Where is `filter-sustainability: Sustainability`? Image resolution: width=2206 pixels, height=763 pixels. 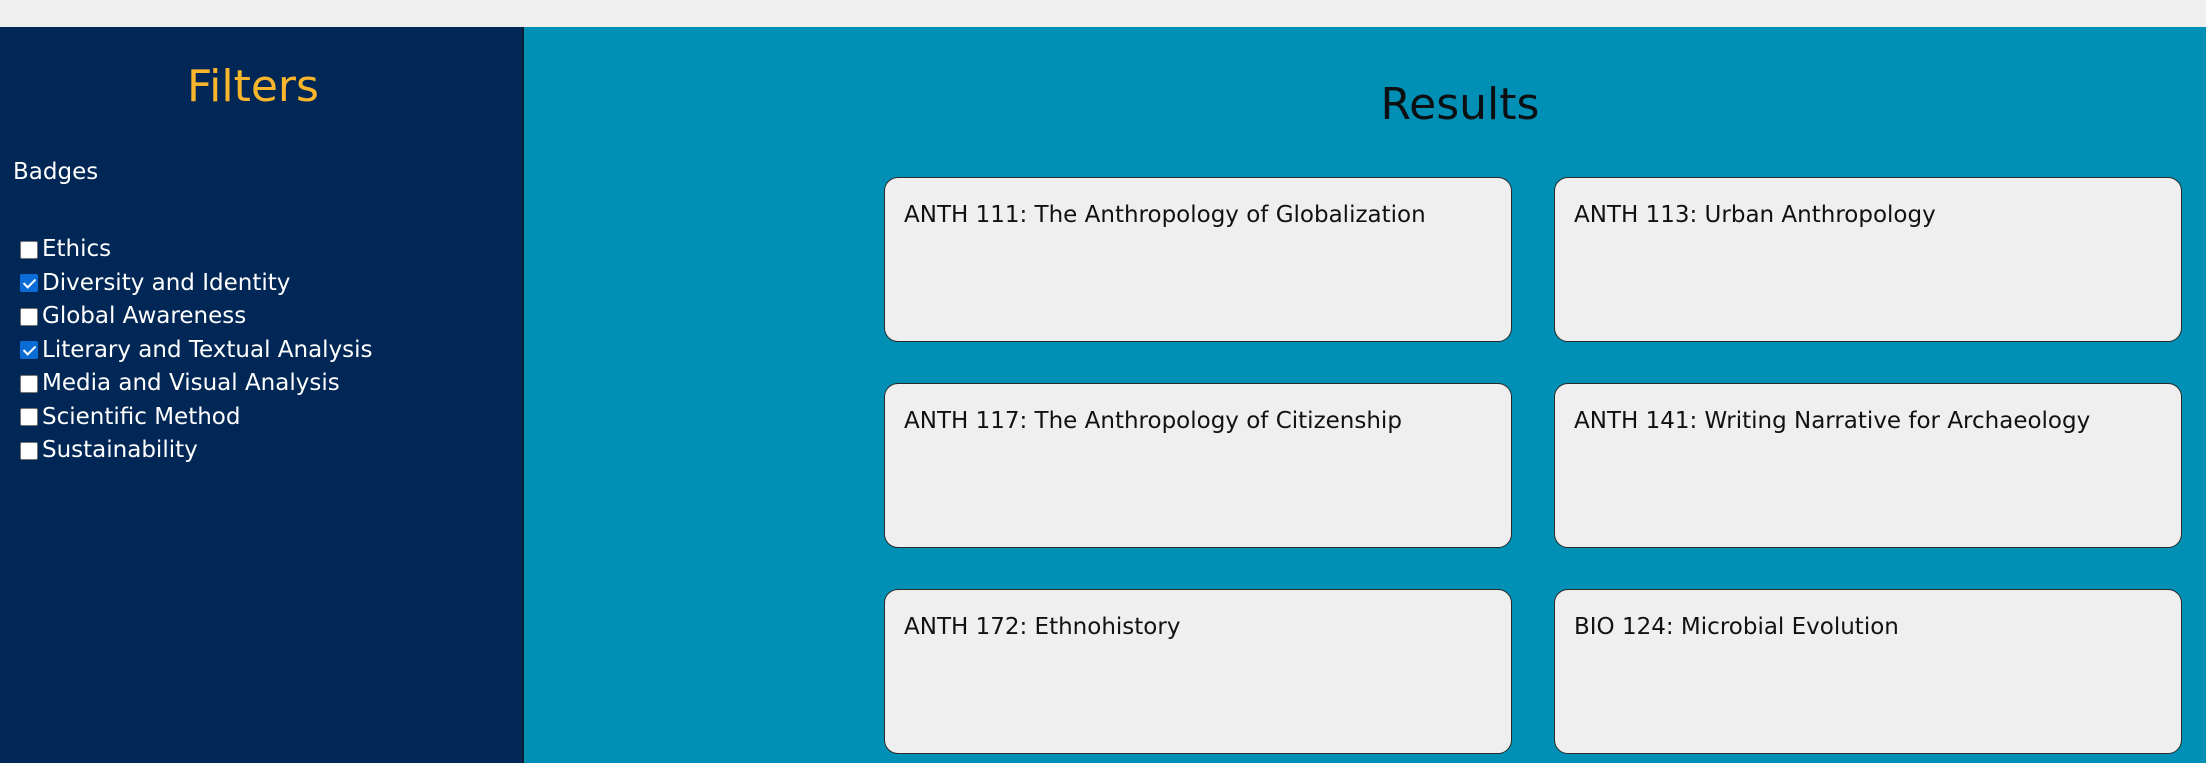 filter-sustainability: Sustainability is located at coordinates (196, 451).